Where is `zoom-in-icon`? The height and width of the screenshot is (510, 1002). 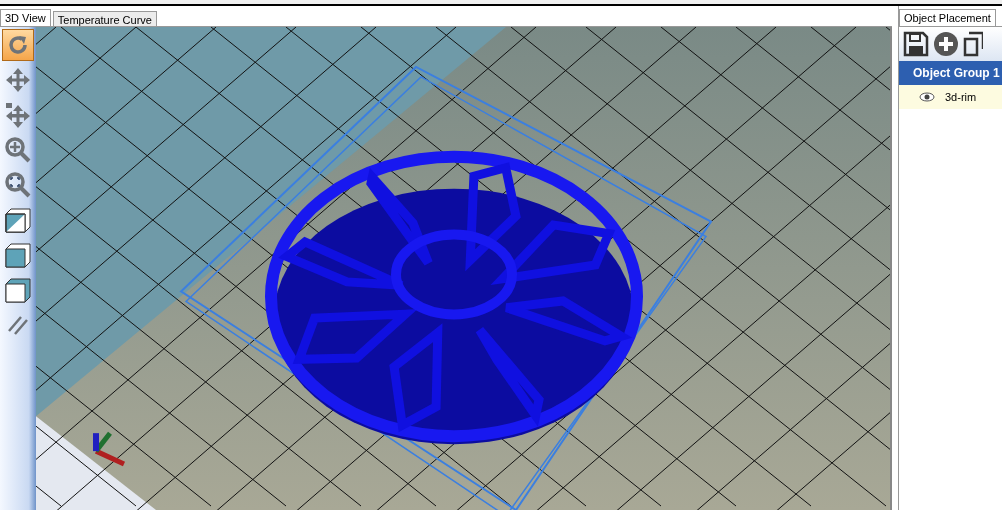
zoom-in-icon is located at coordinates (18, 150).